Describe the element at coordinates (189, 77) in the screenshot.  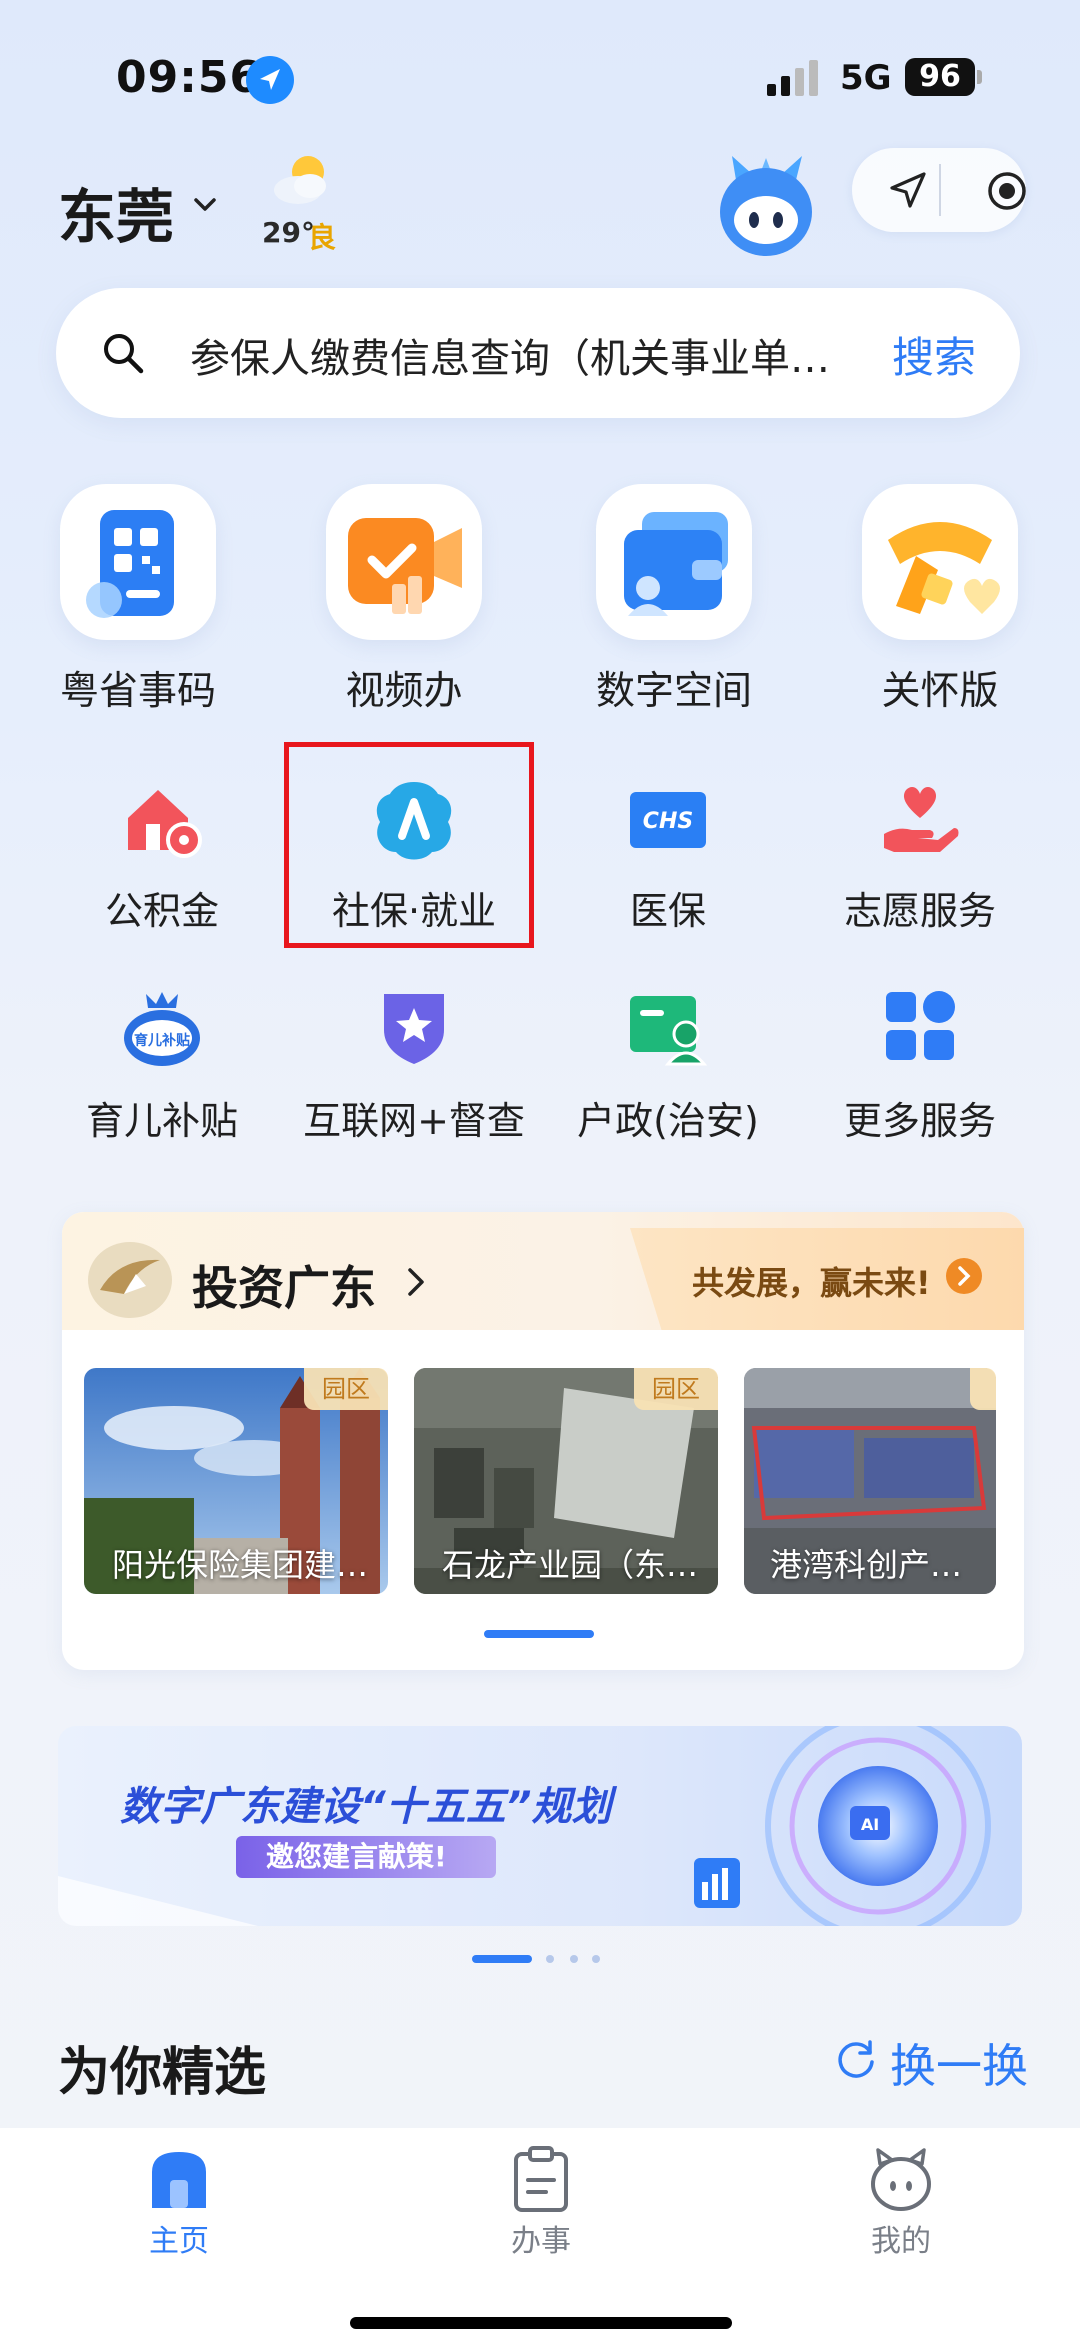
I see `status-time: 09:56` at that location.